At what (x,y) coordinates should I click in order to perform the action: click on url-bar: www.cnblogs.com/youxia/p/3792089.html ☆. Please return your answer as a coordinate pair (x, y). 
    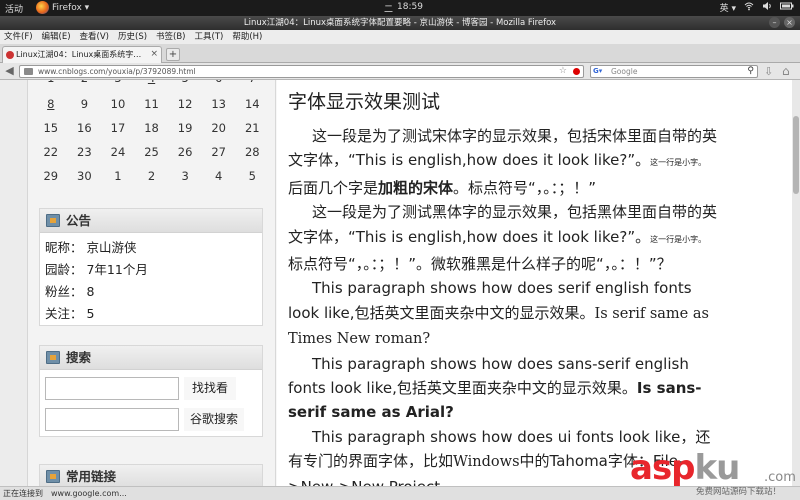
    Looking at the image, I should click on (301, 71).